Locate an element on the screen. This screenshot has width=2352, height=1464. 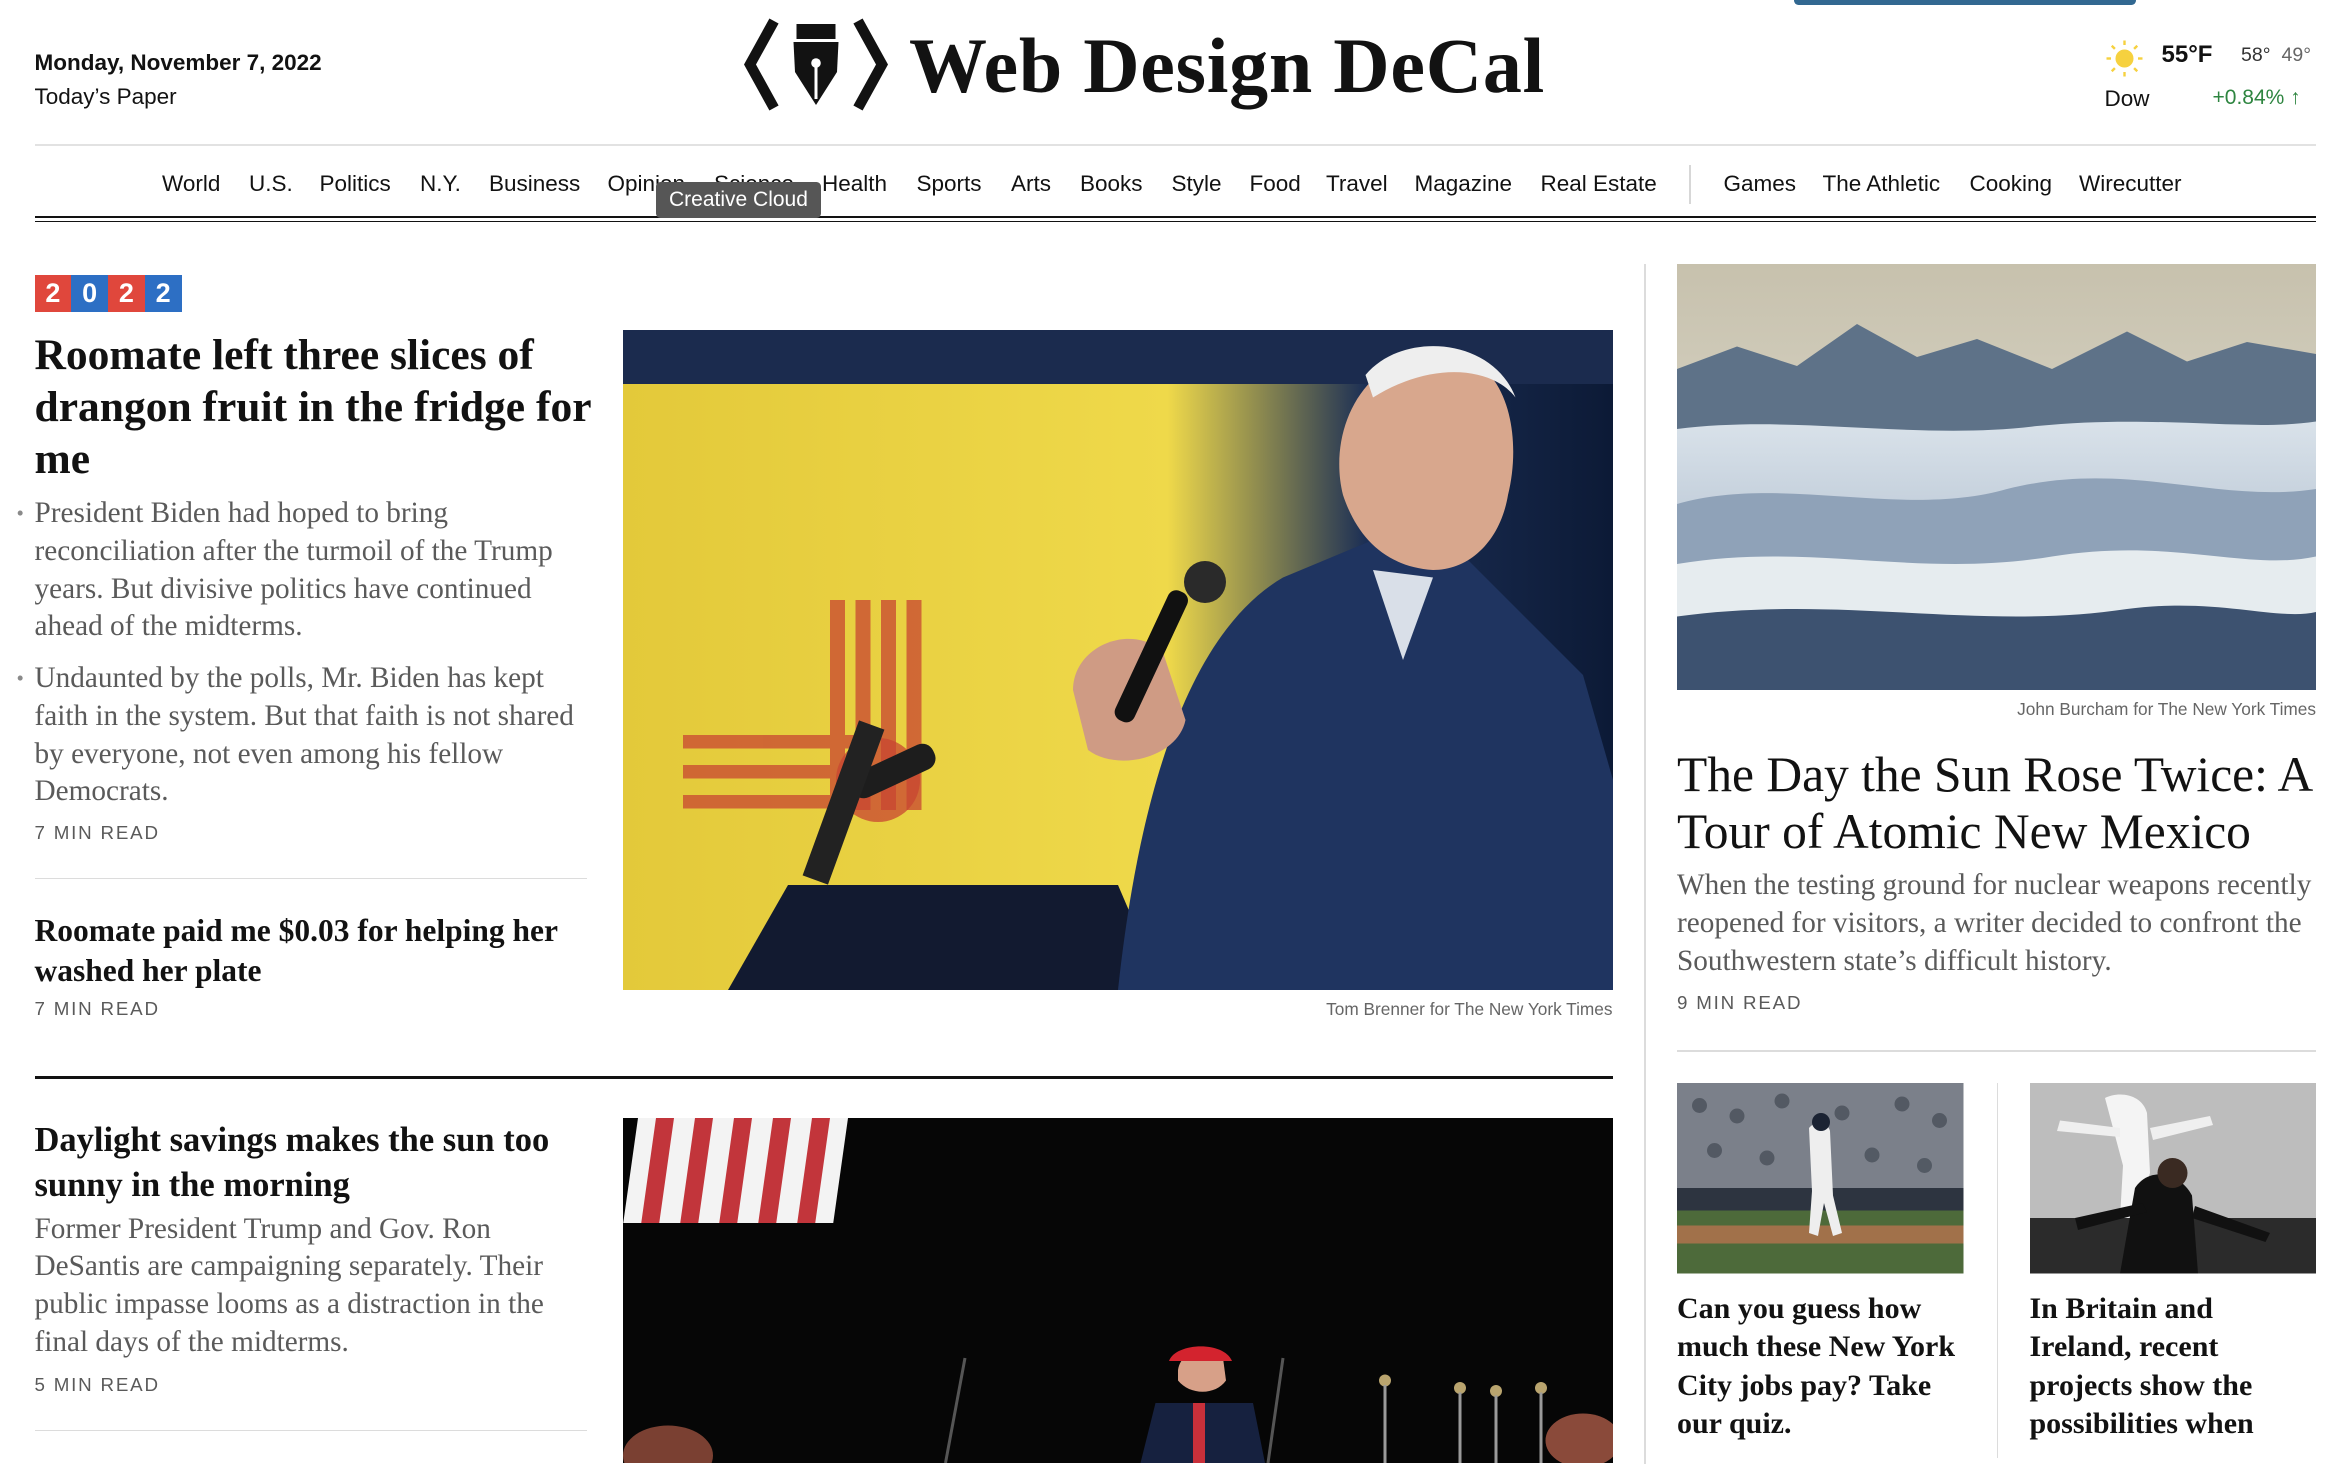
masthead-divider is located at coordinates (1175, 145).